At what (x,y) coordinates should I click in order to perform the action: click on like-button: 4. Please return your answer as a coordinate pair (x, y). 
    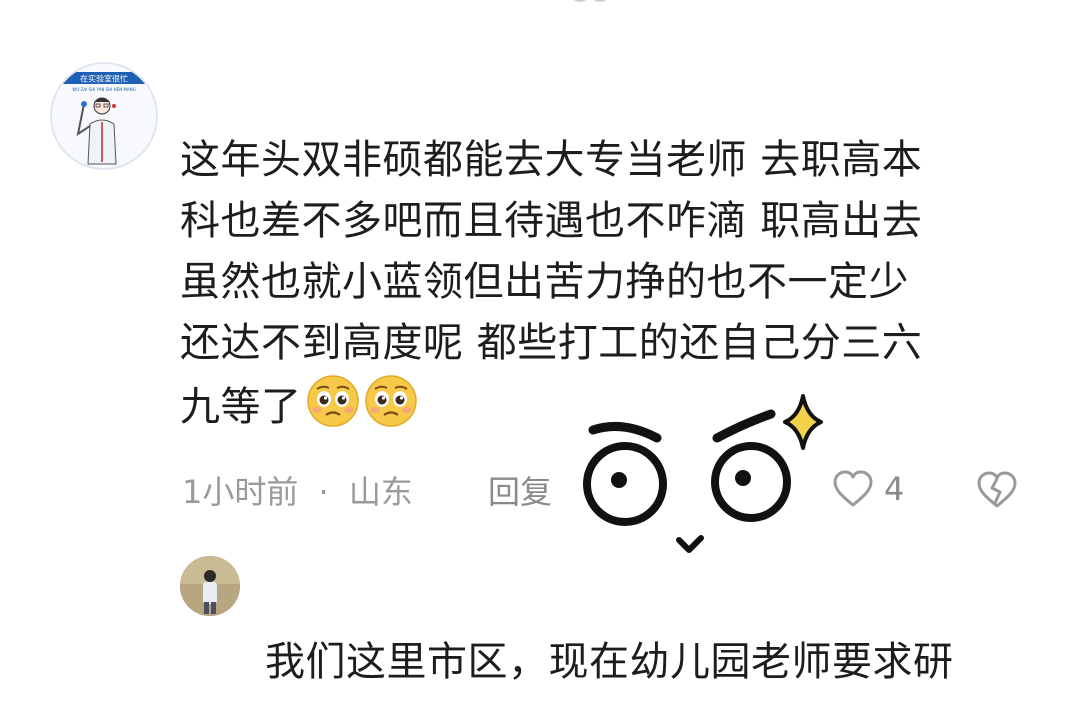
    Looking at the image, I should click on (868, 489).